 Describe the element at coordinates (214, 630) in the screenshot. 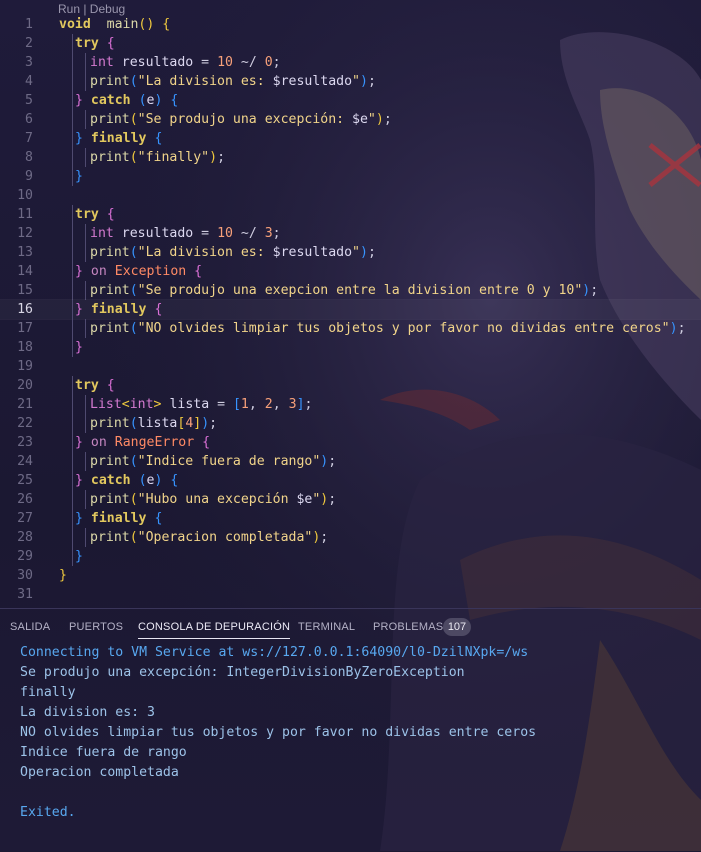

I see `tab-consola-de-depuracion: CONSOLA DE DEPURACIÓN` at that location.